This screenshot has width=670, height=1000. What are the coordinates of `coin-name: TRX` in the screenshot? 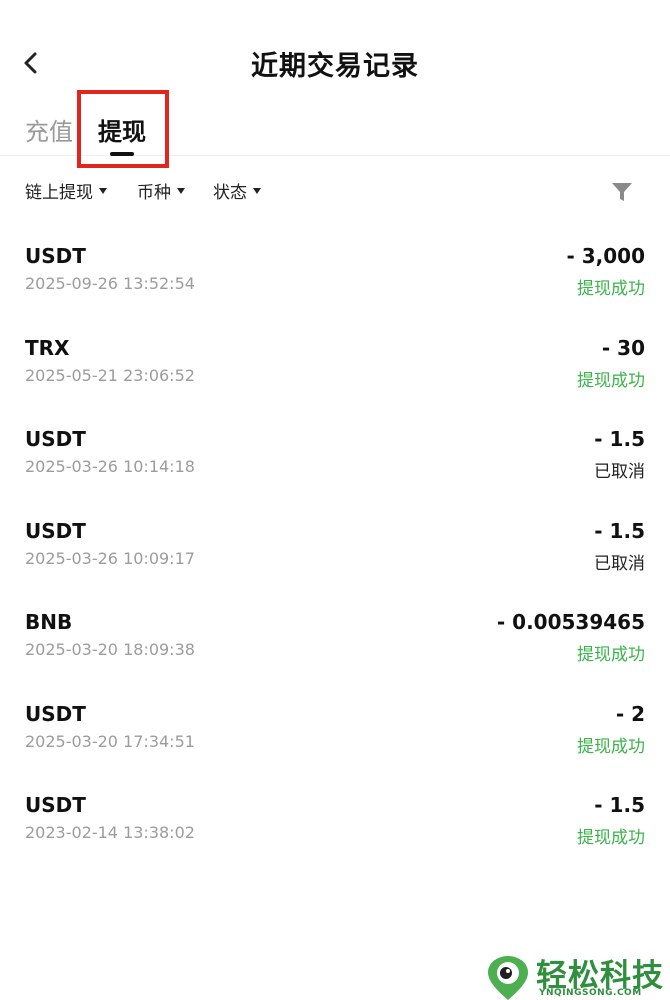 It's located at (47, 347).